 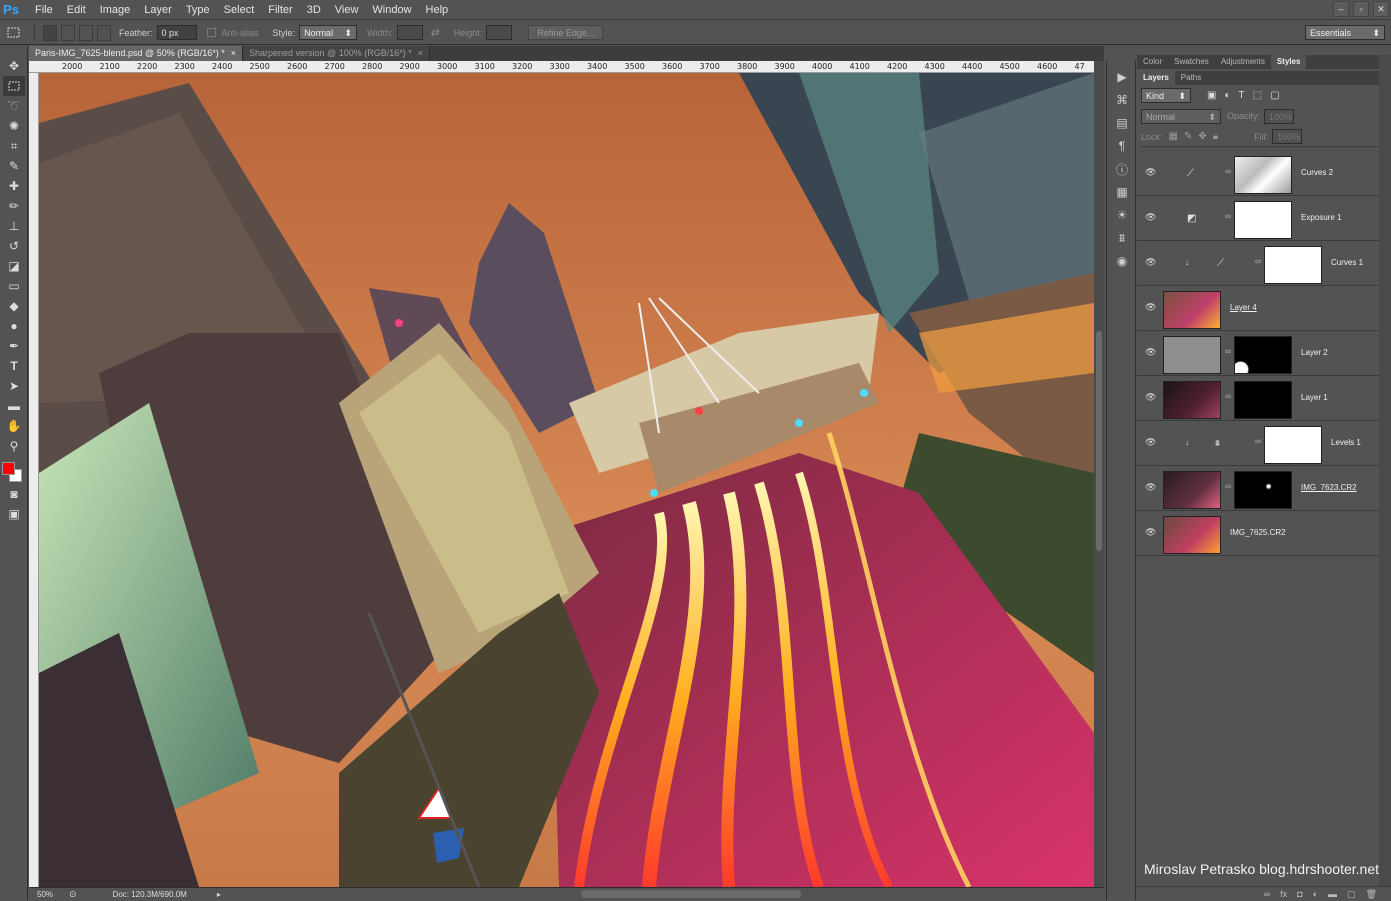 What do you see at coordinates (68, 32) in the screenshot?
I see `add-selection-icon` at bounding box center [68, 32].